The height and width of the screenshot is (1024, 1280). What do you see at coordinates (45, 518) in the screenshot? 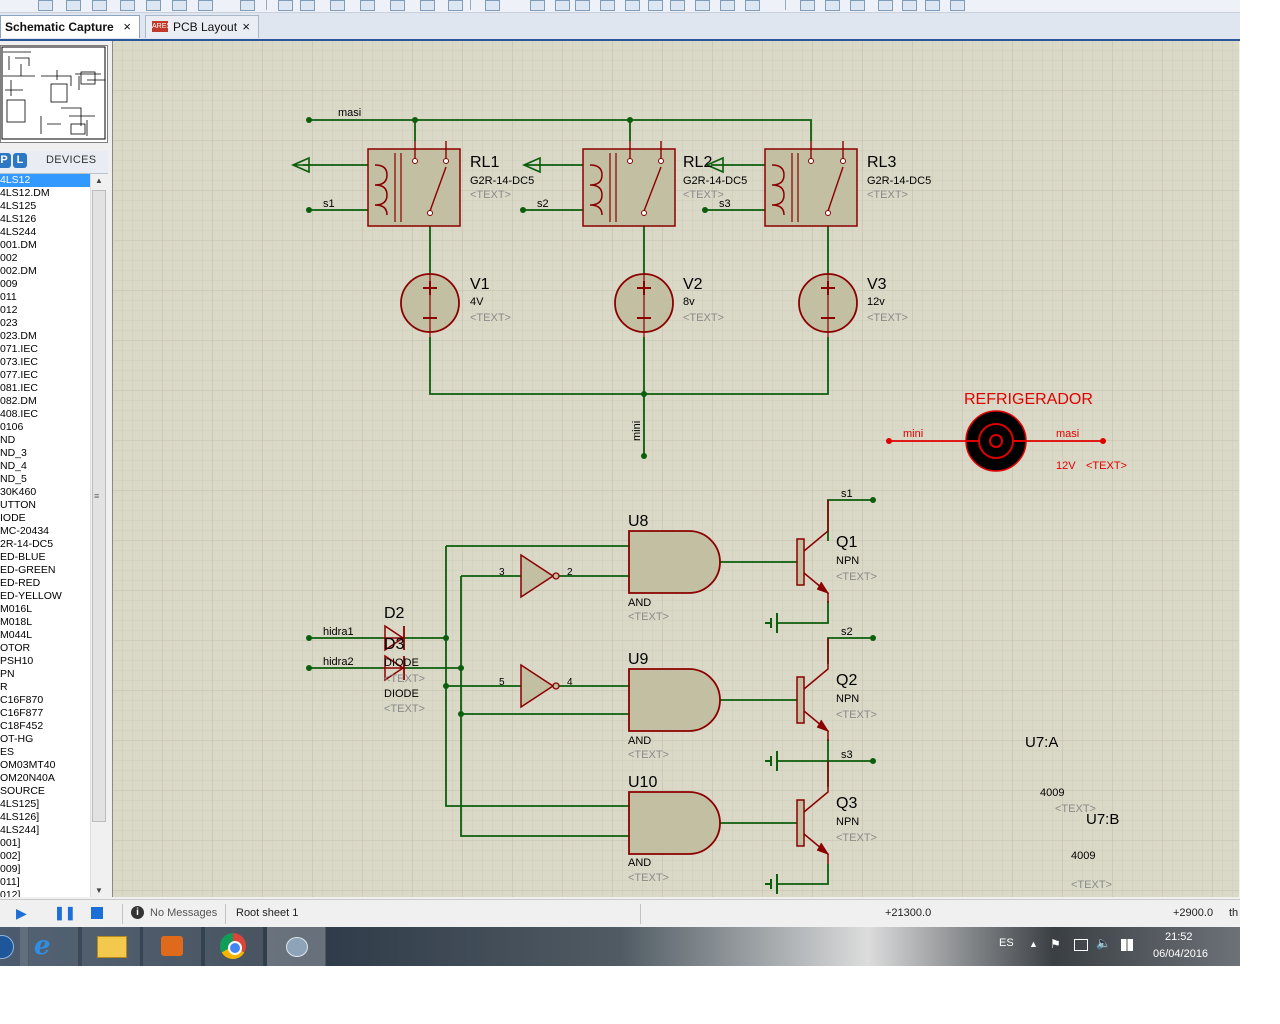
I see `device-list-item: IODE` at bounding box center [45, 518].